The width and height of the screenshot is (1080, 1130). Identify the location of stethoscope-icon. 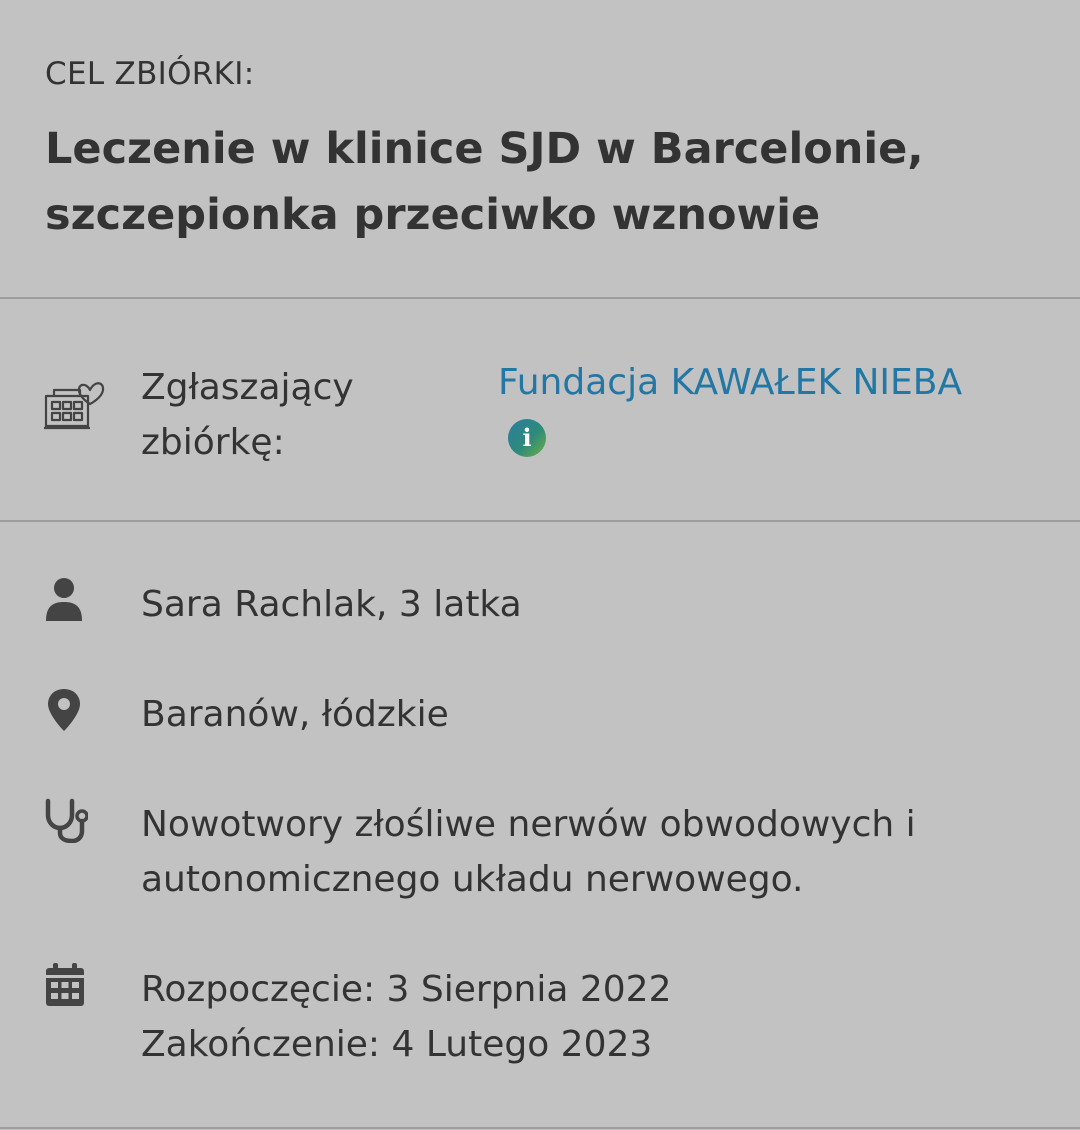
(66, 820).